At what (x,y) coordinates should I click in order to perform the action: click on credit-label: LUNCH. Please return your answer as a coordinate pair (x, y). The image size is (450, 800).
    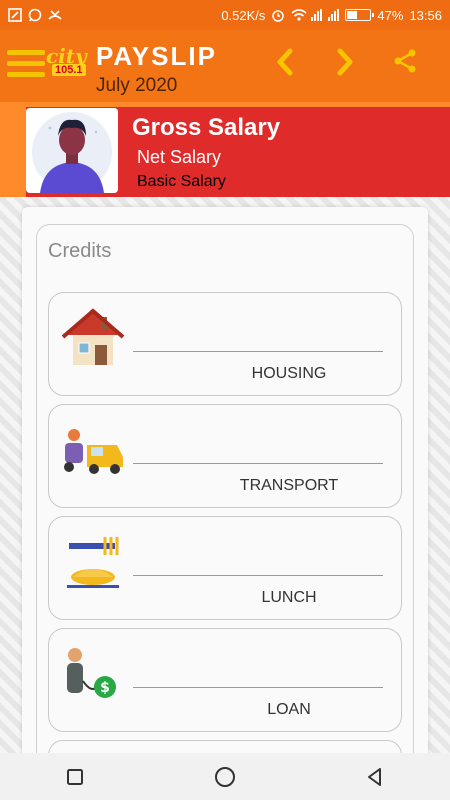
    Looking at the image, I should click on (289, 597).